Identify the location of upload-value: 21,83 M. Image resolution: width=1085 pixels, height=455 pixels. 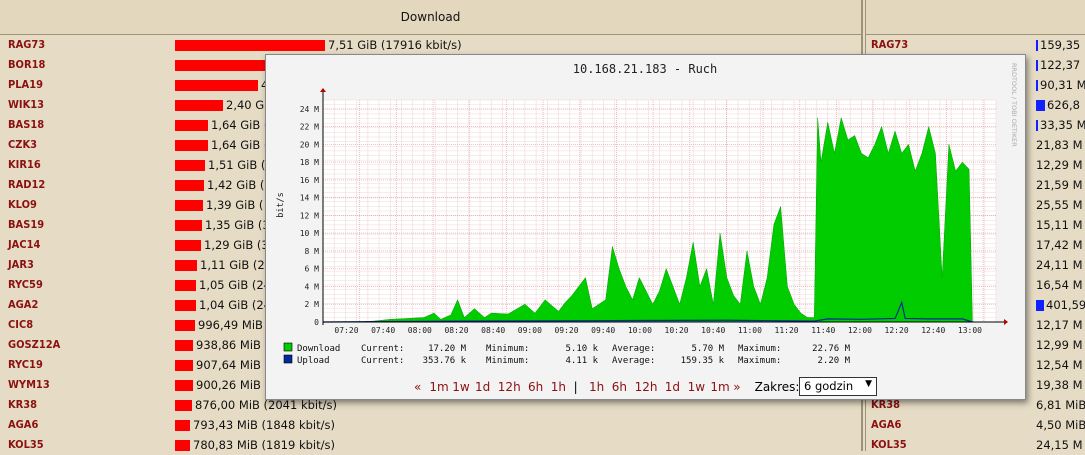
(1059, 145).